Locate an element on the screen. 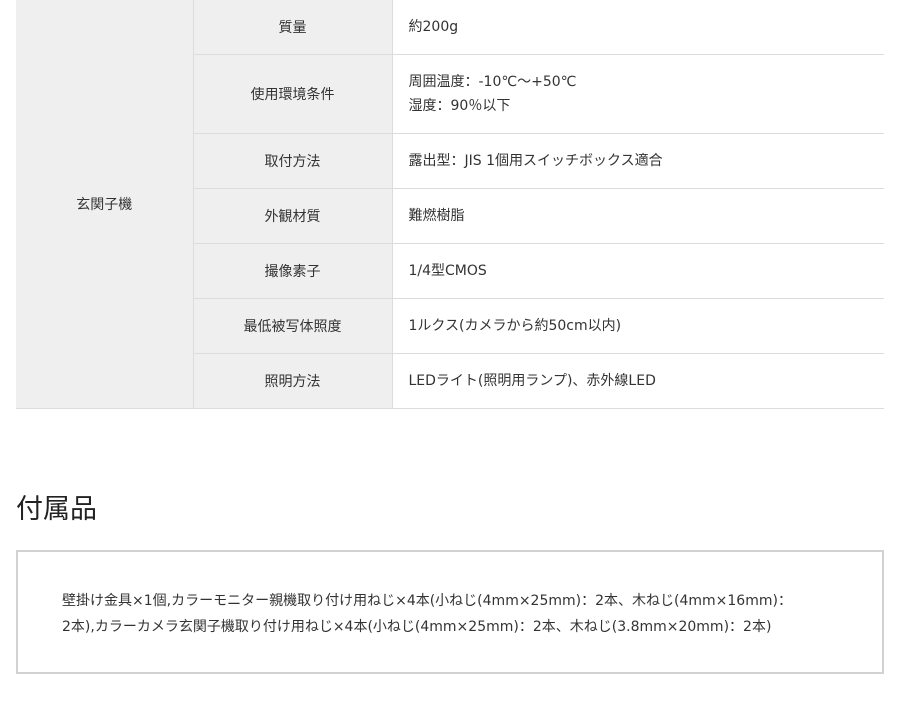  row-value-line: 1ルクス(カメラから約50cm以内) is located at coordinates (515, 325).